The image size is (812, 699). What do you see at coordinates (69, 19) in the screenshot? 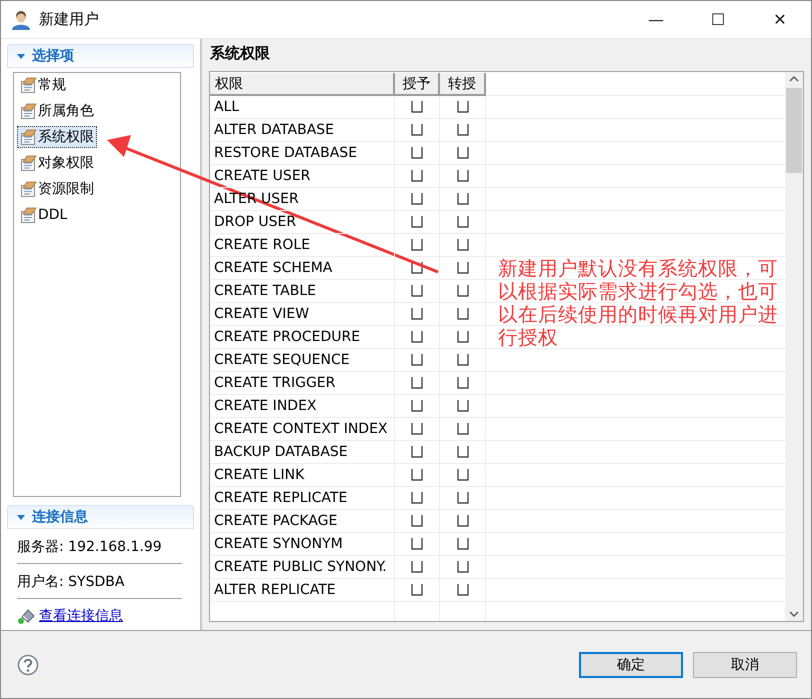
I see `window-title: 新建用户` at bounding box center [69, 19].